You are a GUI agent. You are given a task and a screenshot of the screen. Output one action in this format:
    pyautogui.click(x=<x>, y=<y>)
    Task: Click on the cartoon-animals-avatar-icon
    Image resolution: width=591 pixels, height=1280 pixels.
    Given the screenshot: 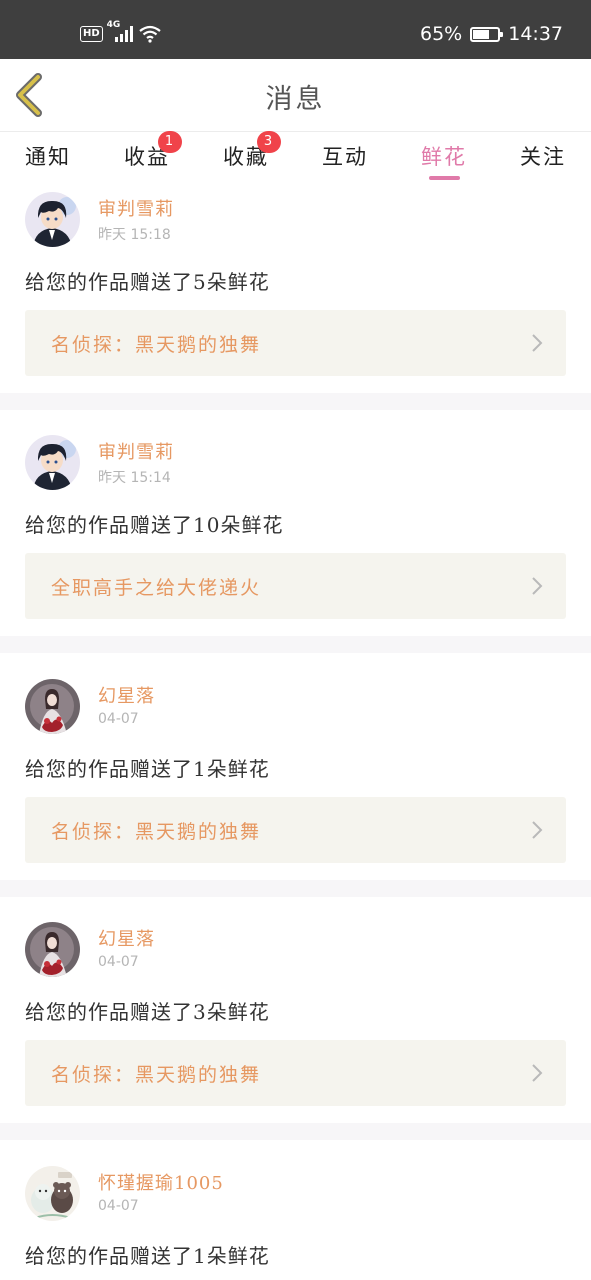 What is the action you would take?
    pyautogui.click(x=52, y=1193)
    